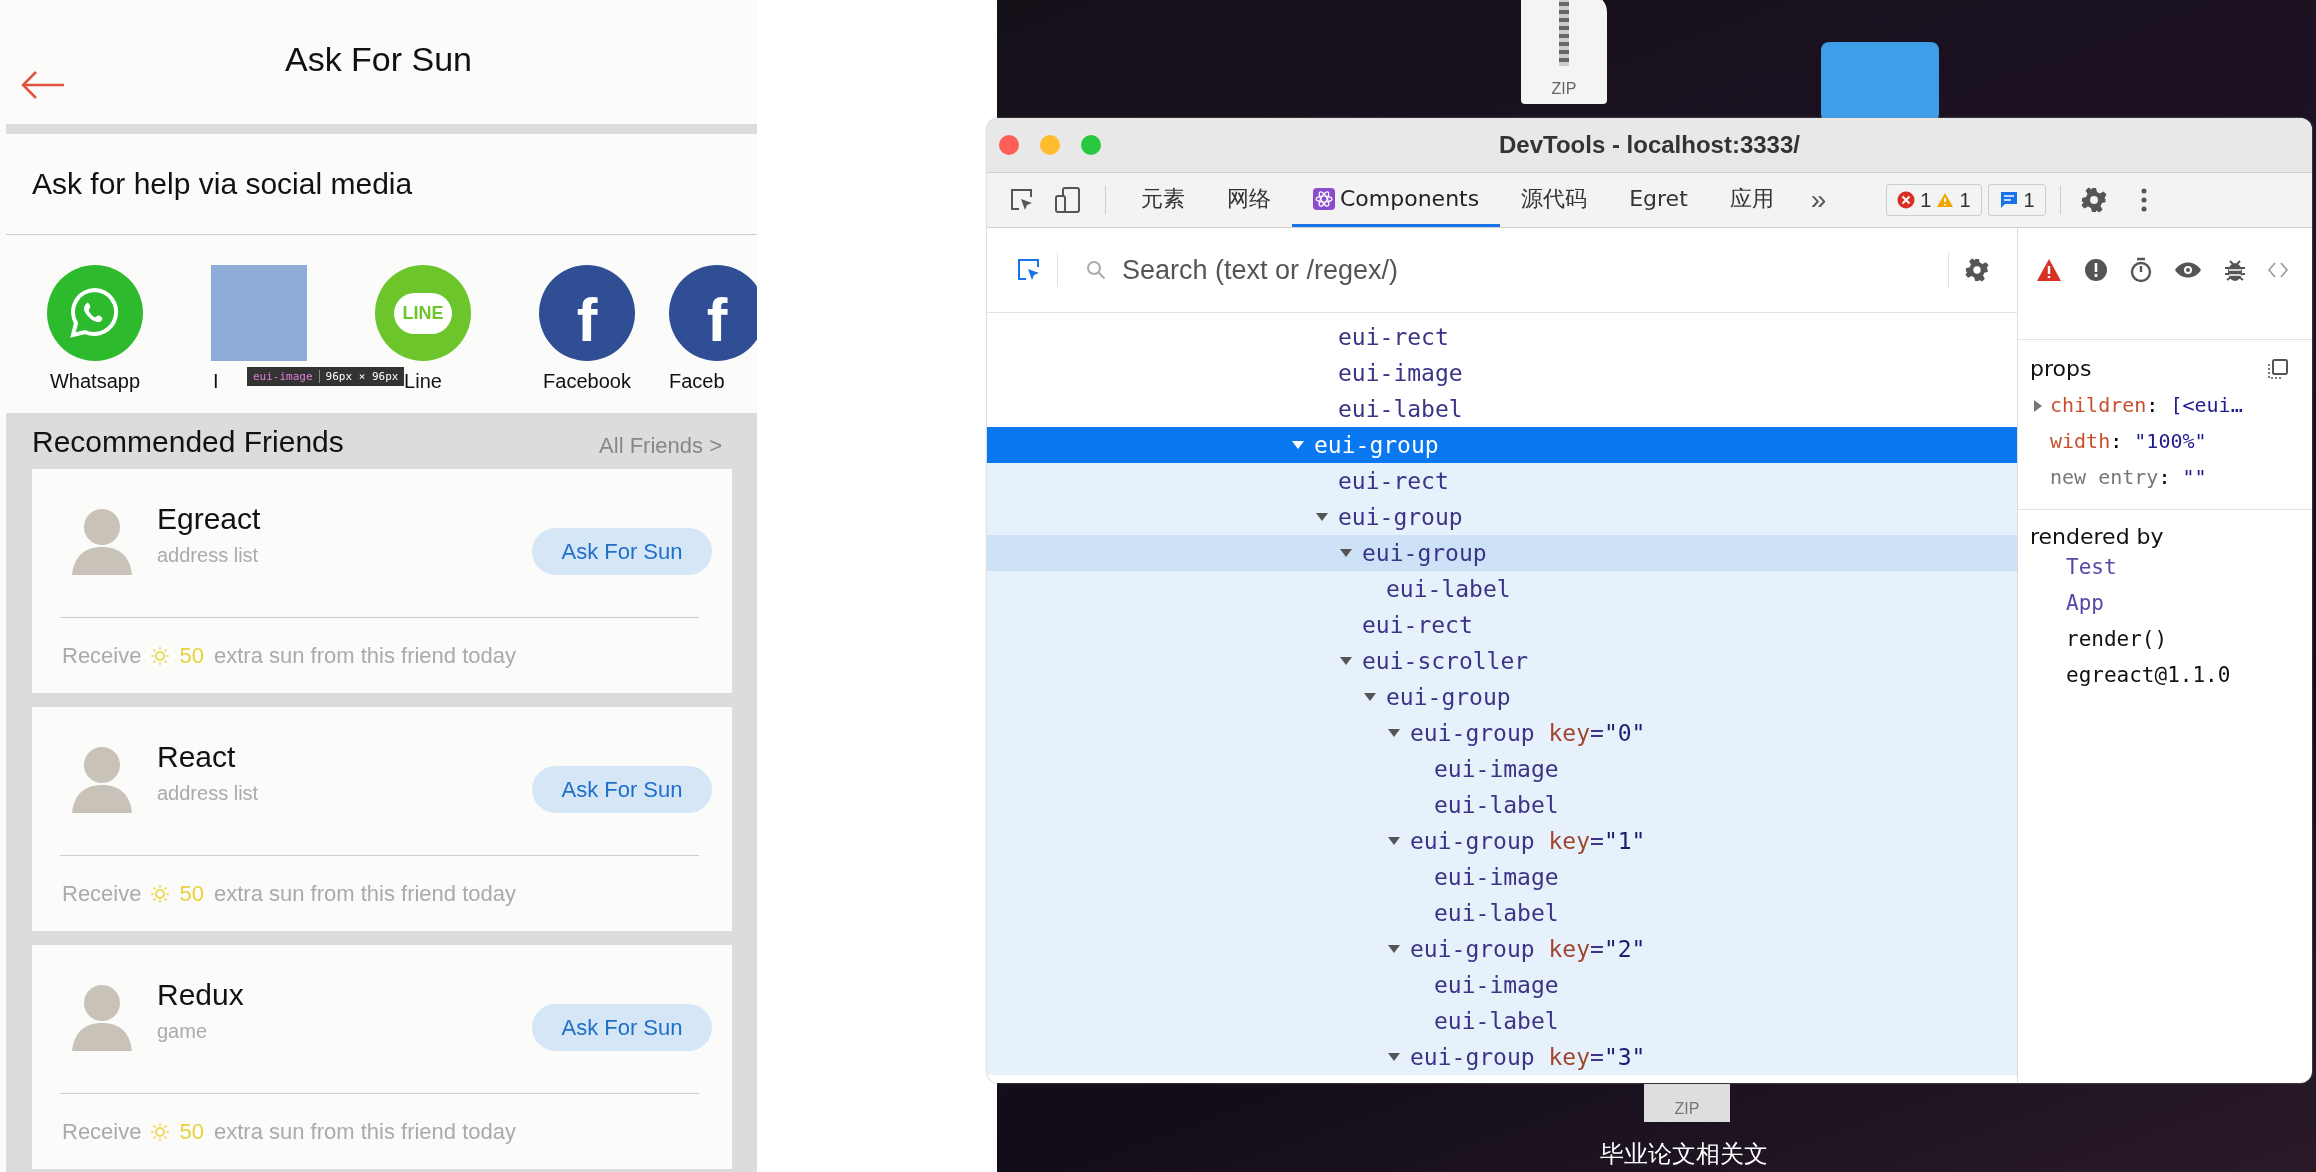 The image size is (2316, 1172). Describe the element at coordinates (95, 381) in the screenshot. I see `social-label: Whatsapp` at that location.